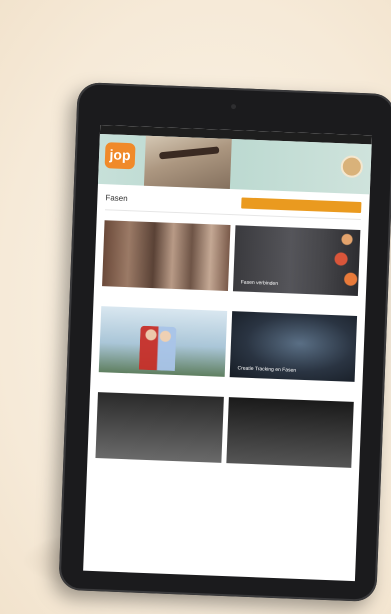  I want to click on avatar, so click(352, 167).